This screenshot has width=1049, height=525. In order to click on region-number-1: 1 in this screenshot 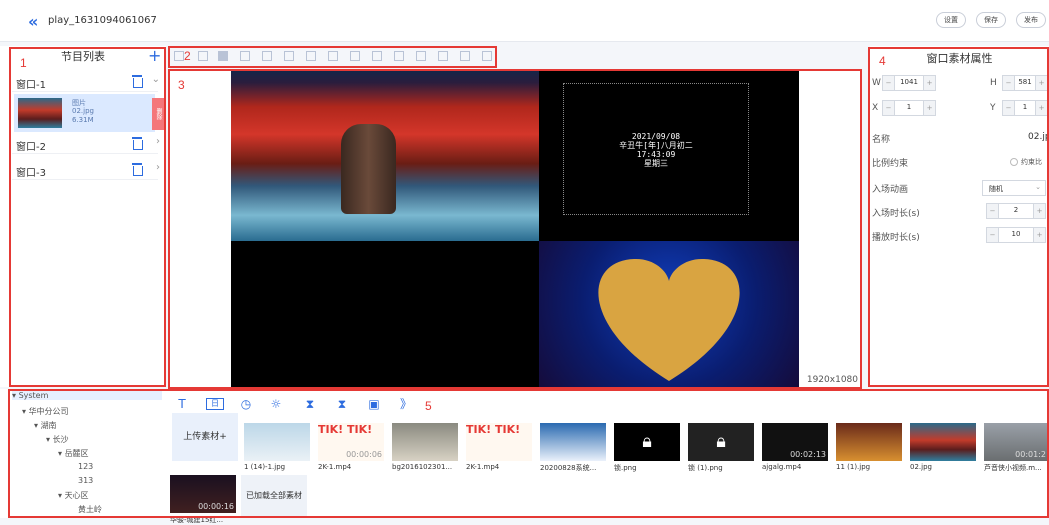, I will do `click(23, 63)`.